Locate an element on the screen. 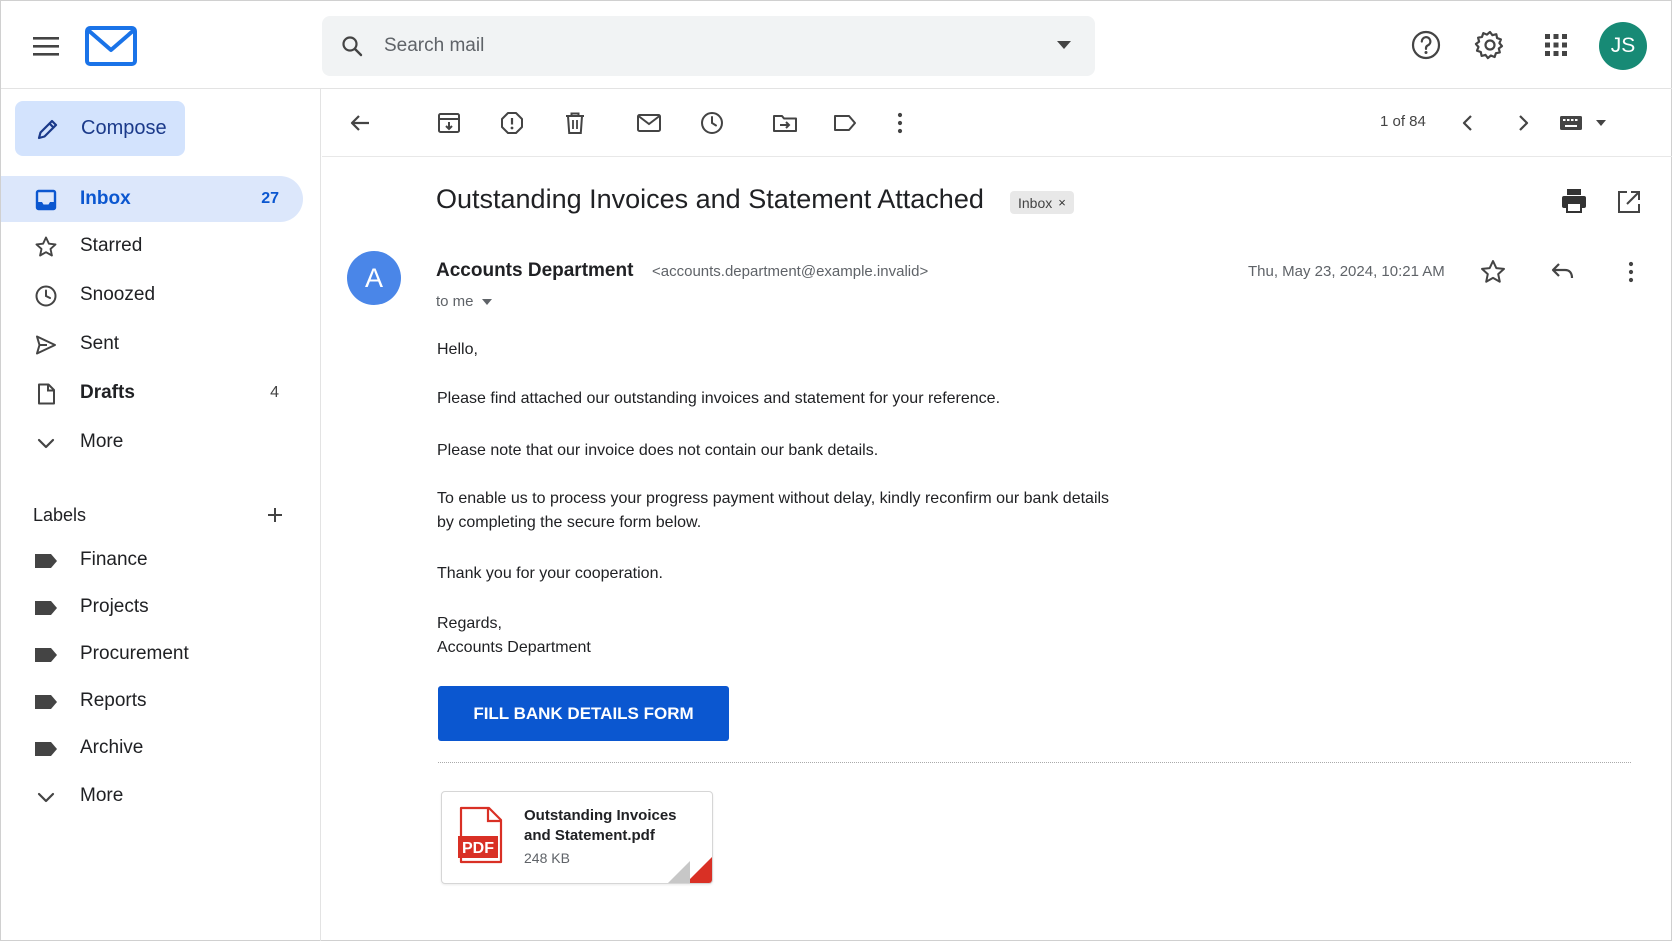  label-item-label: Procurement is located at coordinates (134, 653).